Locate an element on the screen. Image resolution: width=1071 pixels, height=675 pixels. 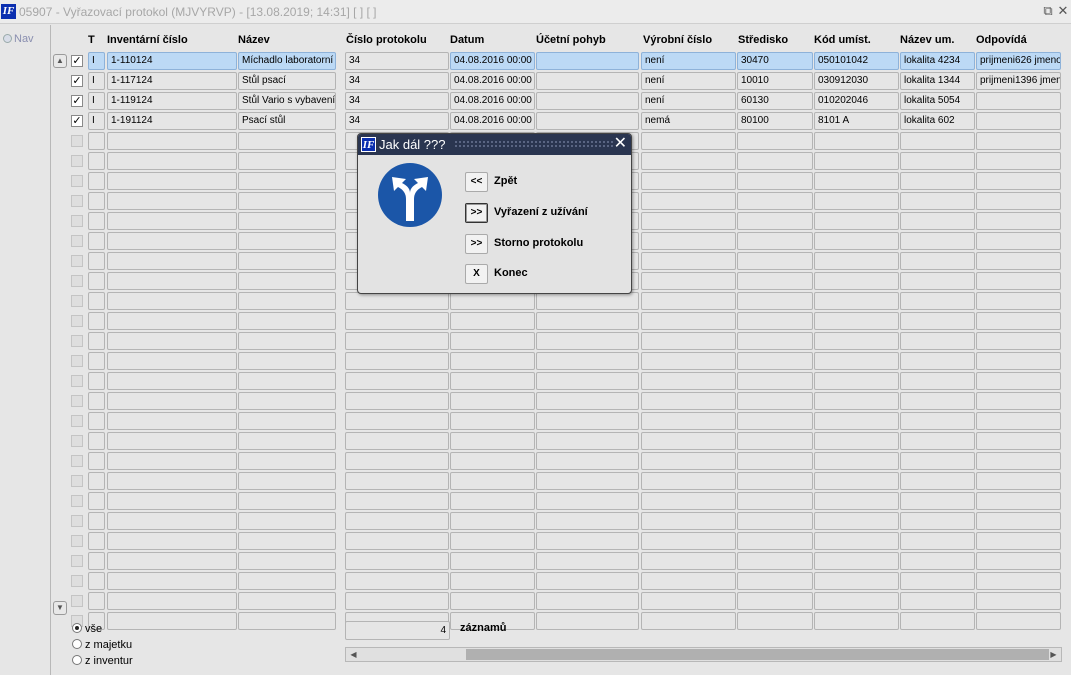
cell-nazev: Stůl Vario s vybavením is located at coordinates (287, 101).